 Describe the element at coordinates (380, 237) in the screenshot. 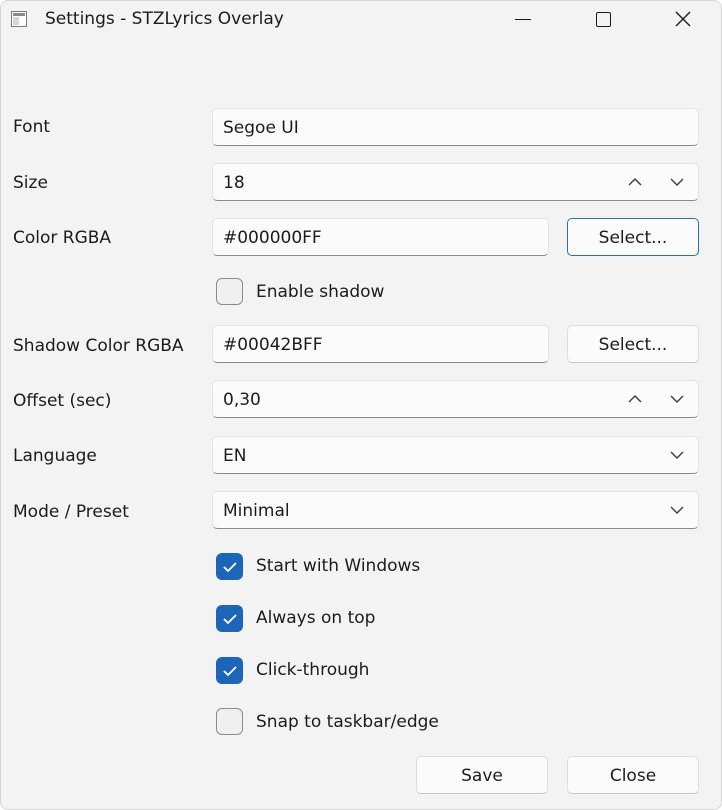

I see `color-input: #000000FF` at that location.